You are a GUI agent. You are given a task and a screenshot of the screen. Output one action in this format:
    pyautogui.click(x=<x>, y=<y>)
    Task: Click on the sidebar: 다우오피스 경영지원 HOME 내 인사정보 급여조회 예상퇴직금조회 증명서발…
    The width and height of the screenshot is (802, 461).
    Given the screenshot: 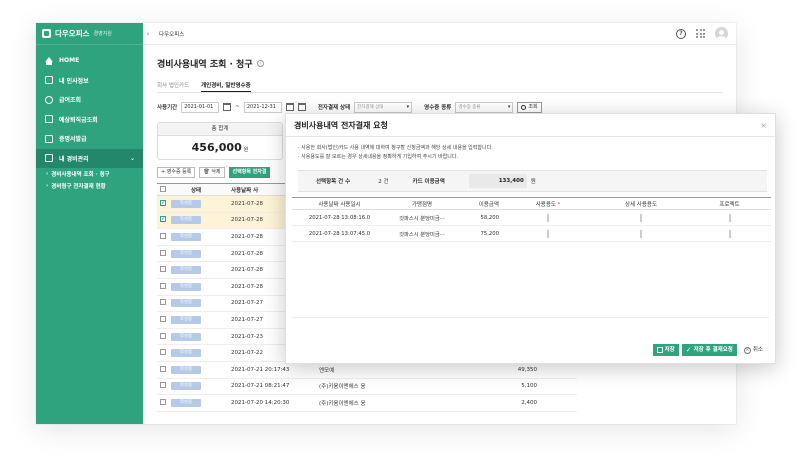 What is the action you would take?
    pyautogui.click(x=89, y=223)
    